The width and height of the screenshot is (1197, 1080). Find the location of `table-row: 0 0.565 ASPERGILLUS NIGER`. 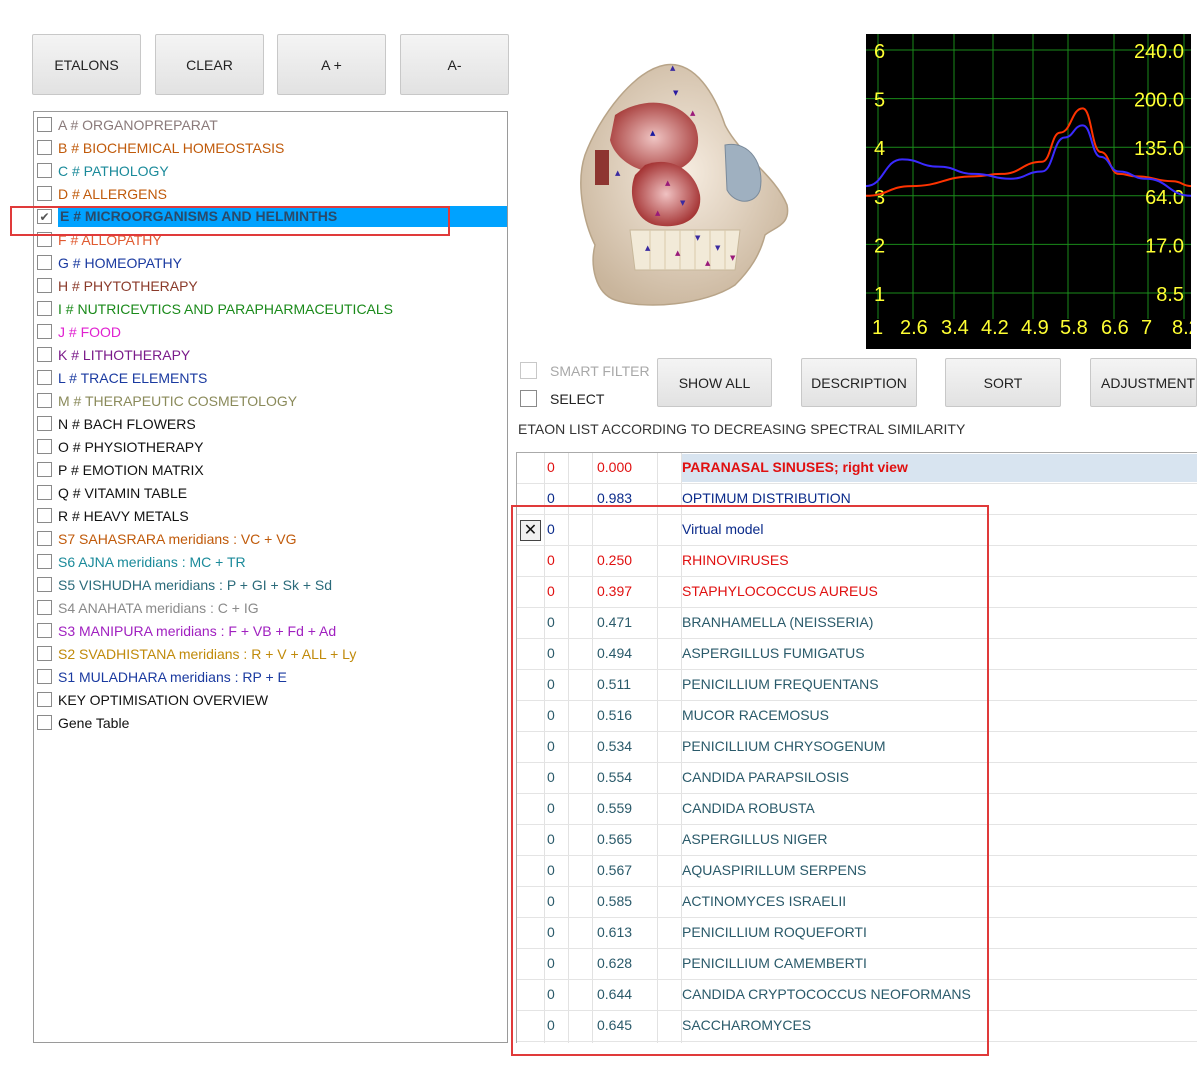

table-row: 0 0.565 ASPERGILLUS NIGER is located at coordinates (857, 840).